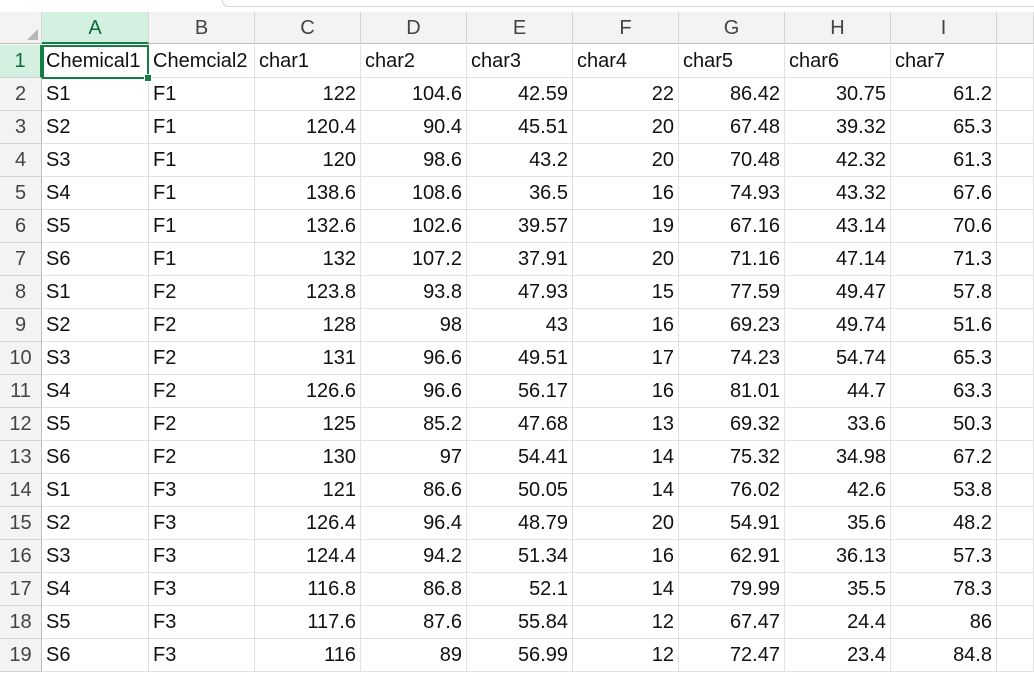 The width and height of the screenshot is (1034, 678). What do you see at coordinates (308, 325) in the screenshot?
I see `cell-c9: 128` at bounding box center [308, 325].